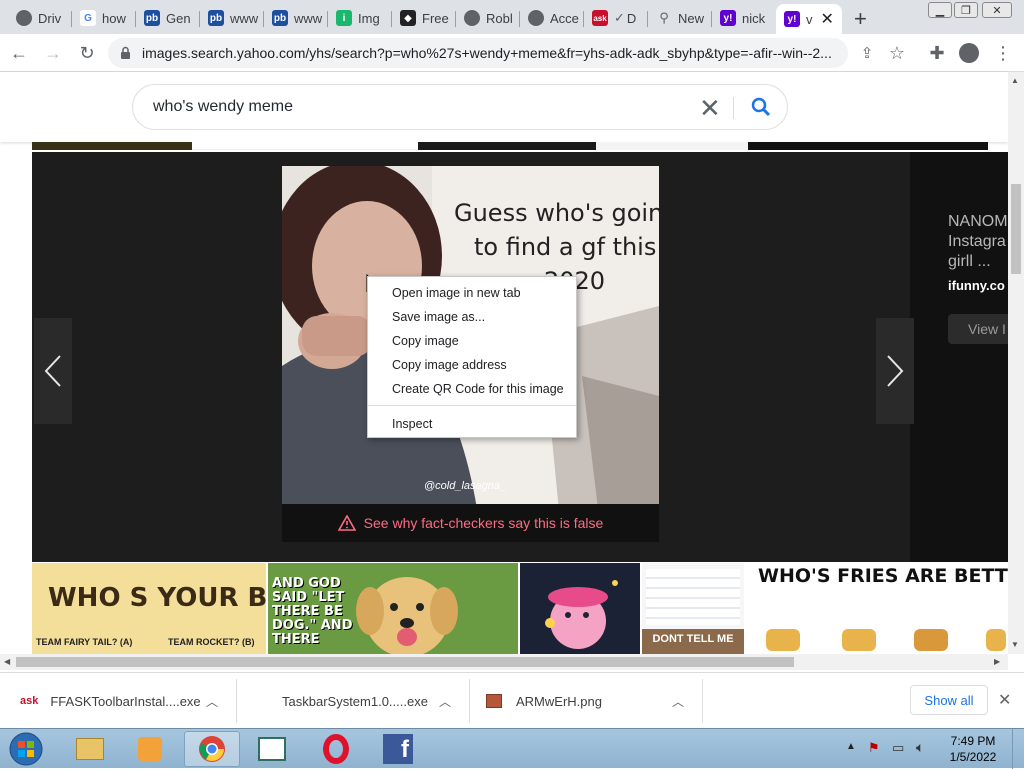  What do you see at coordinates (940, 10) in the screenshot?
I see `minimize-button: ▁` at bounding box center [940, 10].